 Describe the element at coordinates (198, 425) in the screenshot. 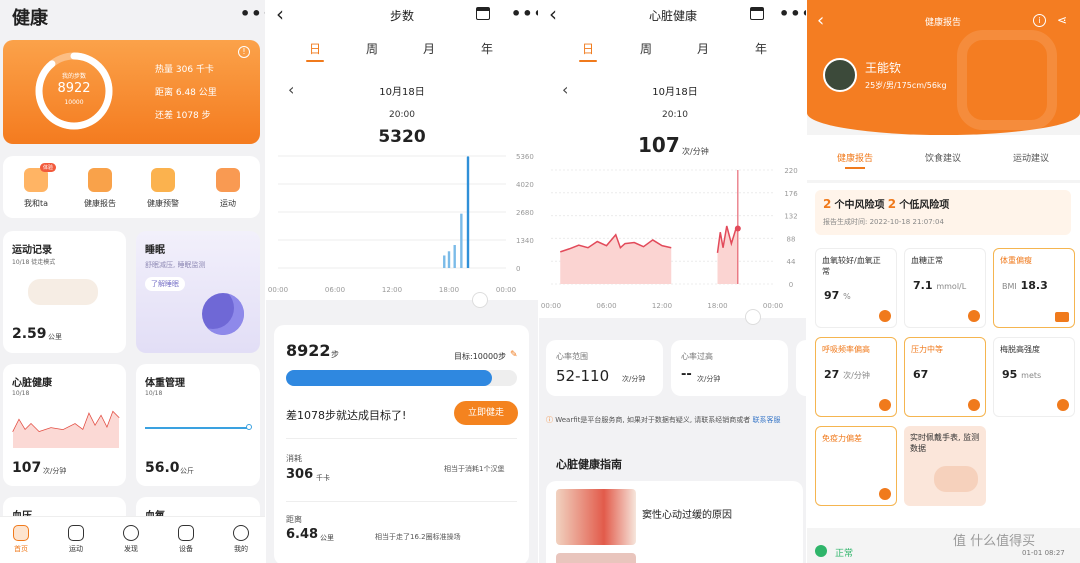

I see `weight-card: 体重管理 10/18 56.0 公斤` at that location.